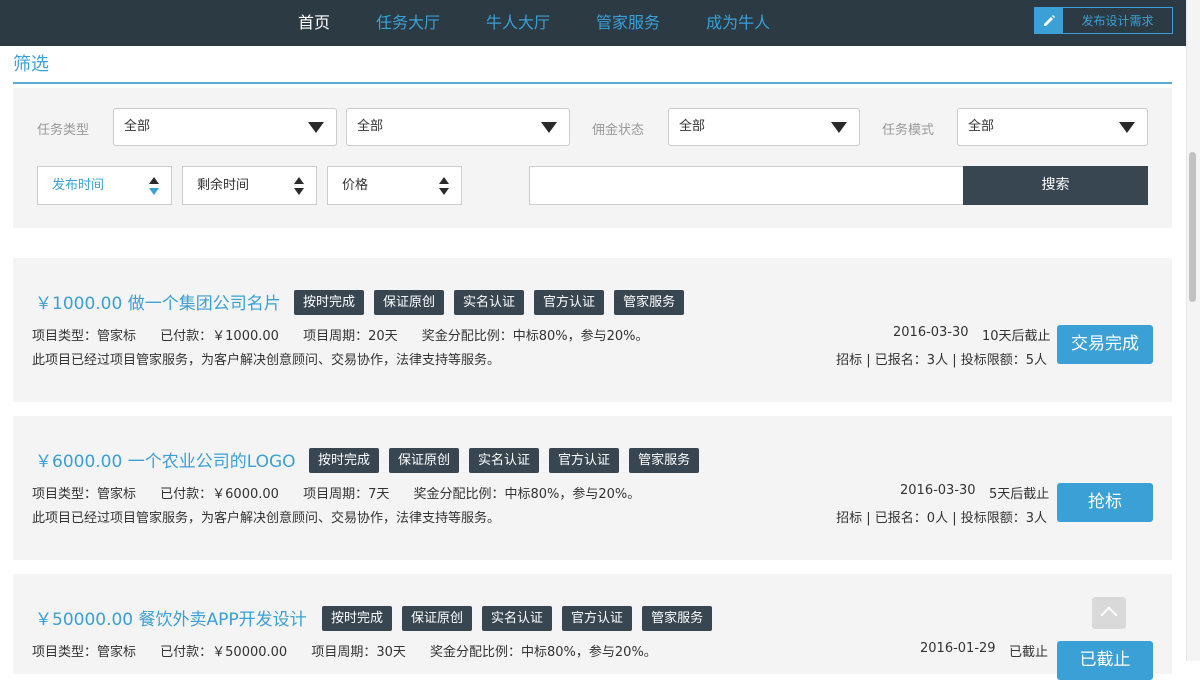 This screenshot has width=1200, height=680. Describe the element at coordinates (31, 64) in the screenshot. I see `filter-title: 筛选` at that location.